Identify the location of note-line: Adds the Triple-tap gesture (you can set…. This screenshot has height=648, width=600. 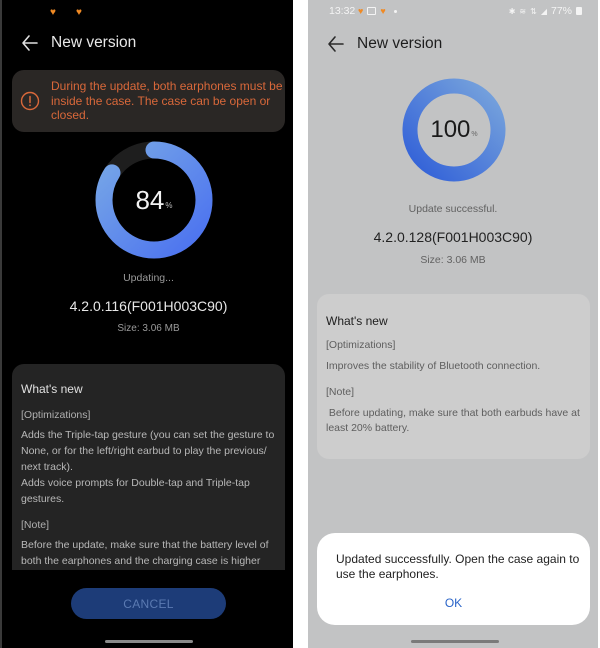
(148, 451).